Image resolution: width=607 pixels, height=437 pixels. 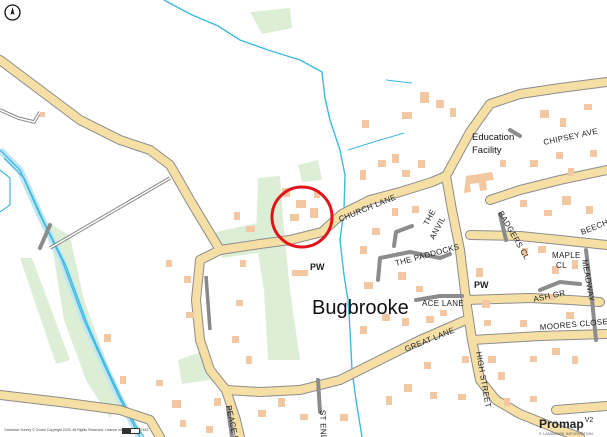 I want to click on road-label-ace-lane: ACE LANE, so click(x=443, y=303).